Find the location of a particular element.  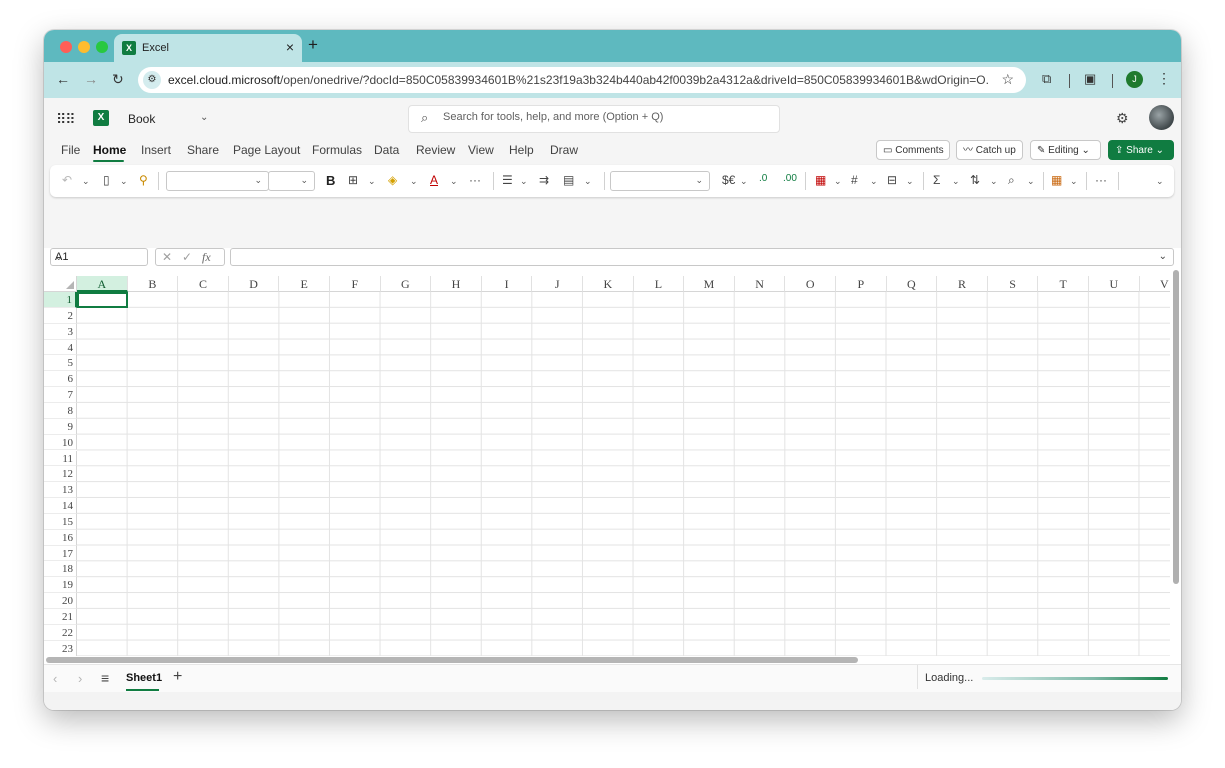

search-box: ⌕ is located at coordinates (594, 119).